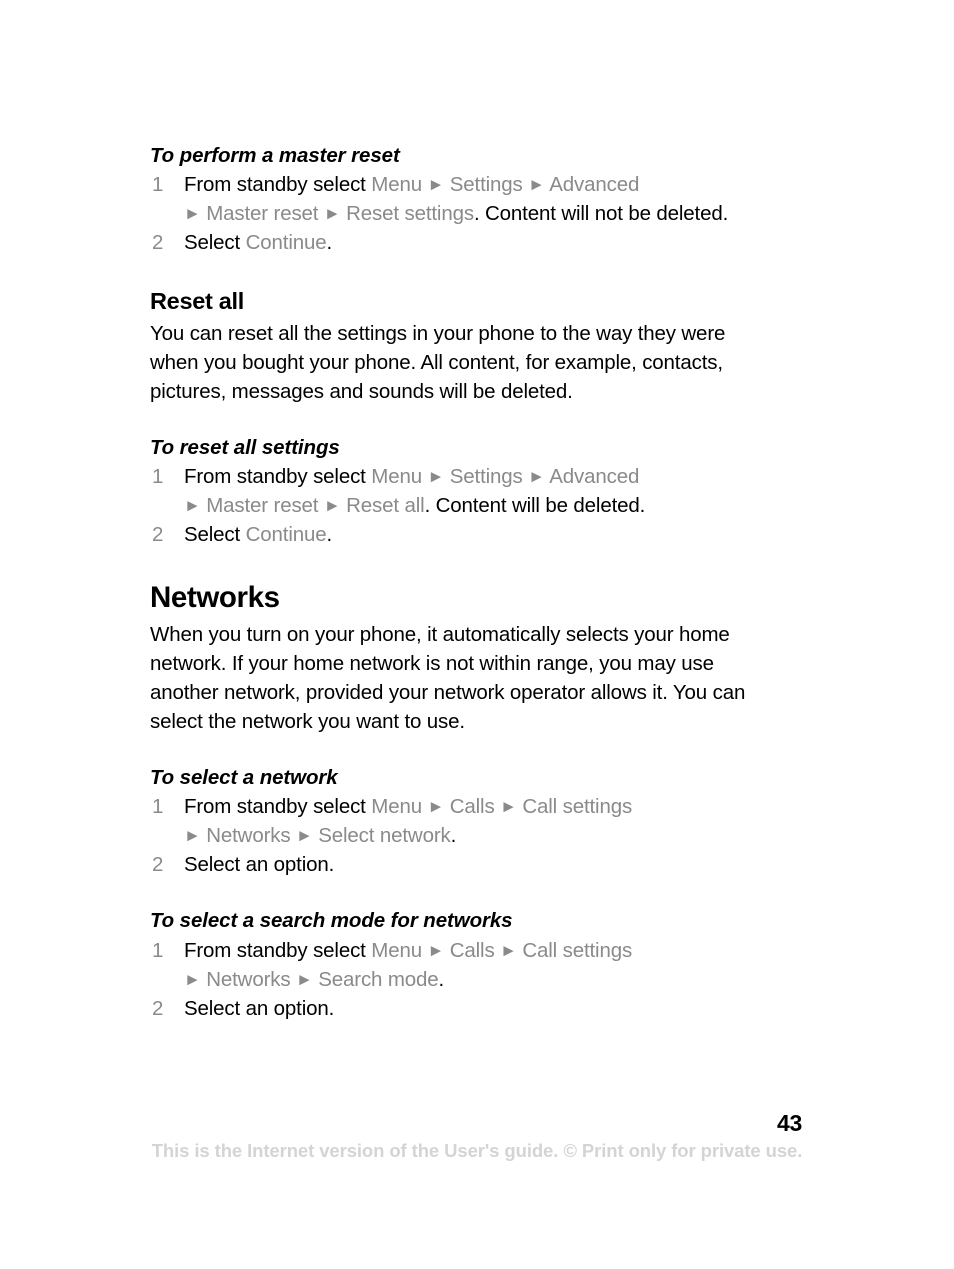 The height and width of the screenshot is (1269, 954). What do you see at coordinates (410, 214) in the screenshot?
I see `menu-path-reset-settings: Reset settings` at bounding box center [410, 214].